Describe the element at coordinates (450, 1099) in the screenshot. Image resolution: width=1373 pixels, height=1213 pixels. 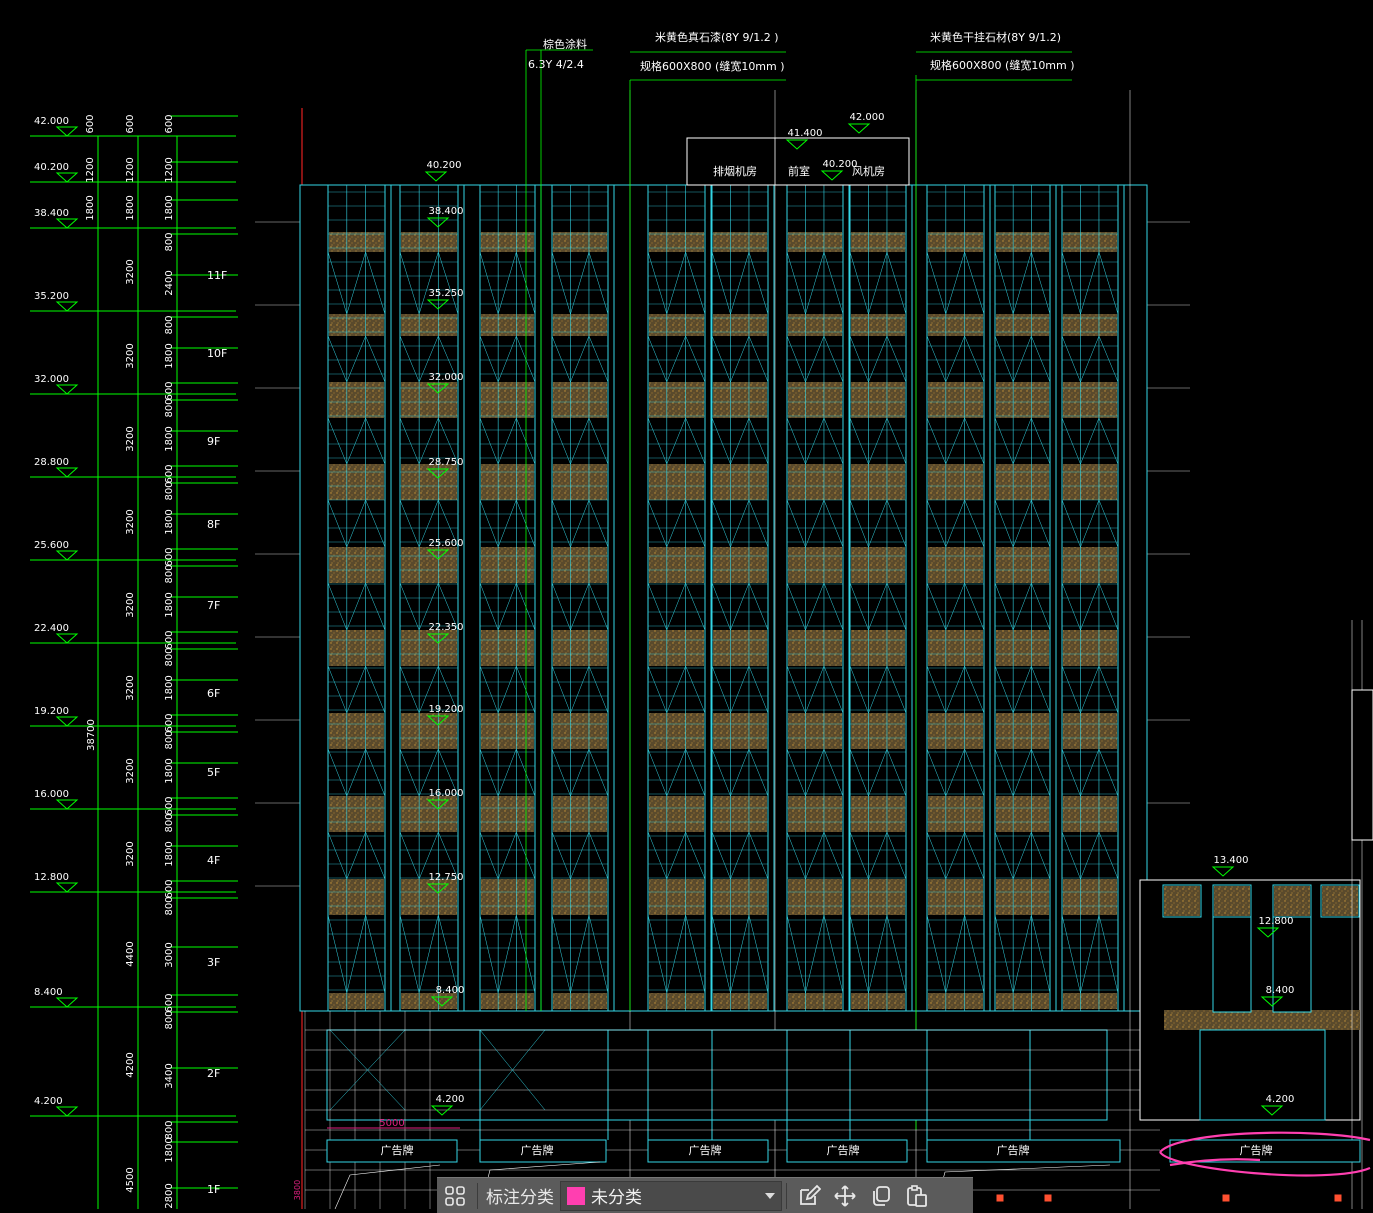
I see `facade-elevation-label: 4.200` at that location.